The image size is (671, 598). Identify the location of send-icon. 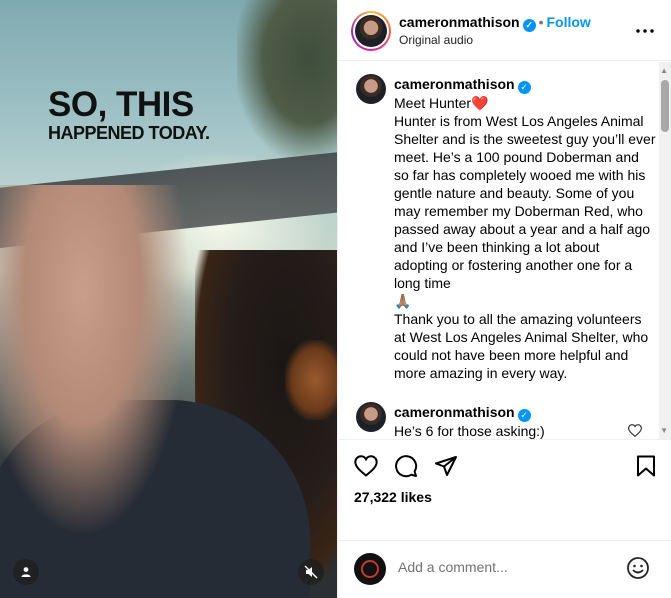
(446, 466).